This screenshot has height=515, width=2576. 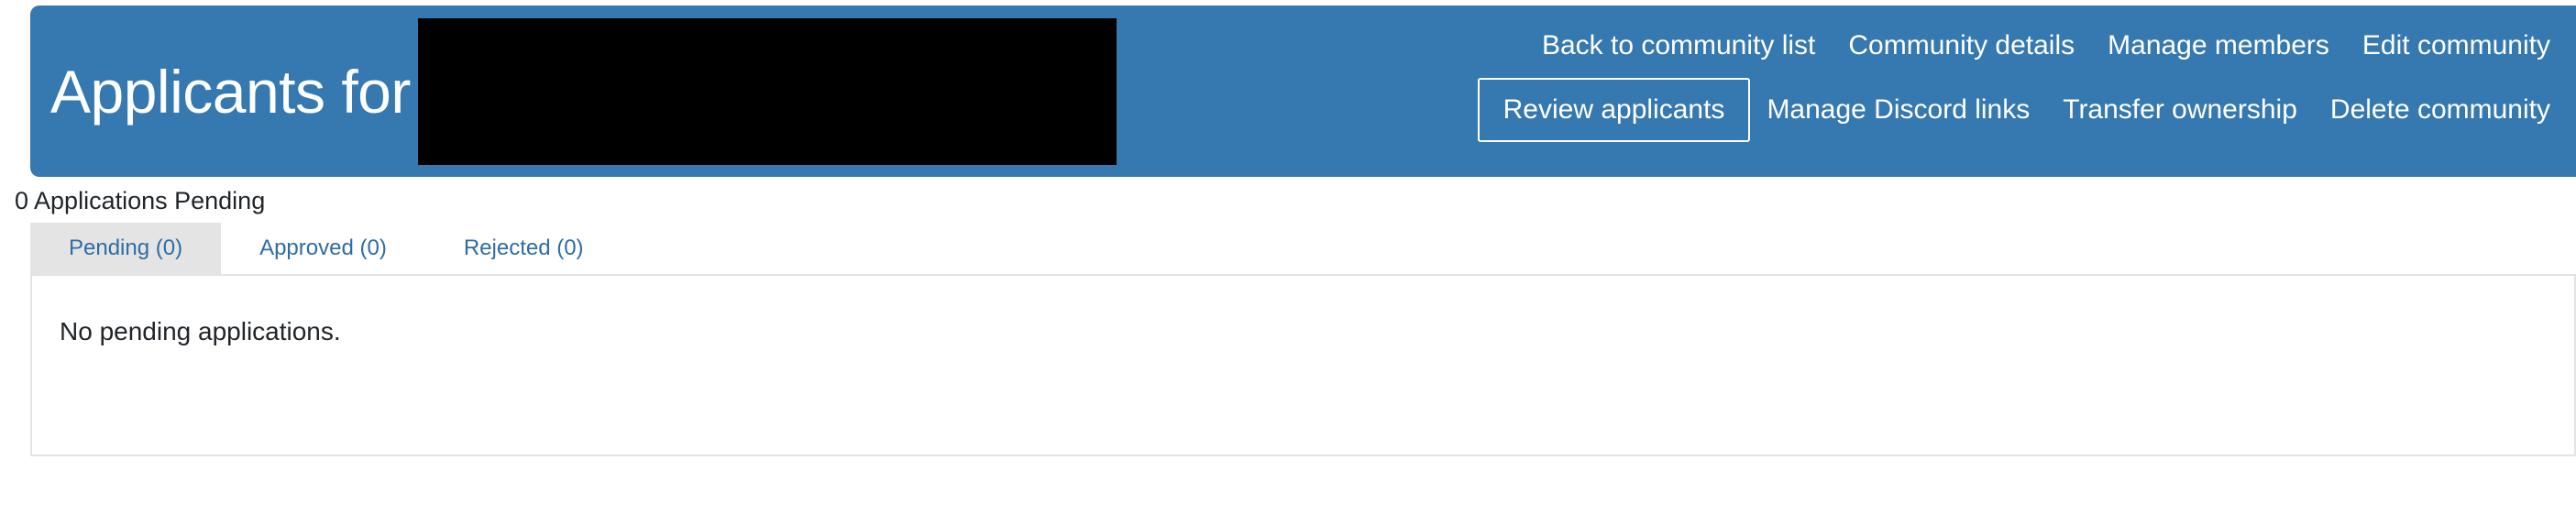 I want to click on applicants-tab-bar: Pending (0) Approved (0) Rejected (0), so click(x=1303, y=249).